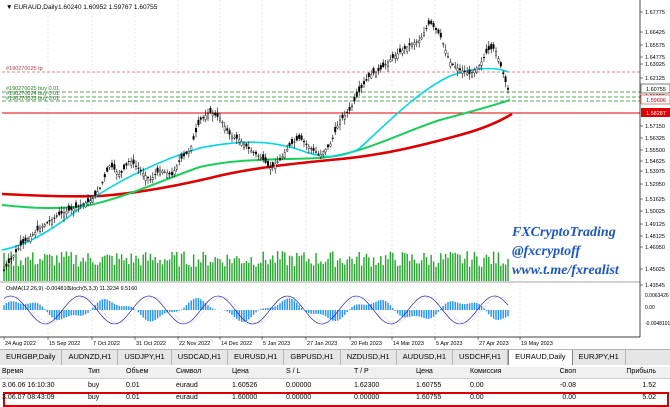  Describe the element at coordinates (31, 357) in the screenshot. I see `tab-eurgbp-daily: EURGBP,Daily` at that location.